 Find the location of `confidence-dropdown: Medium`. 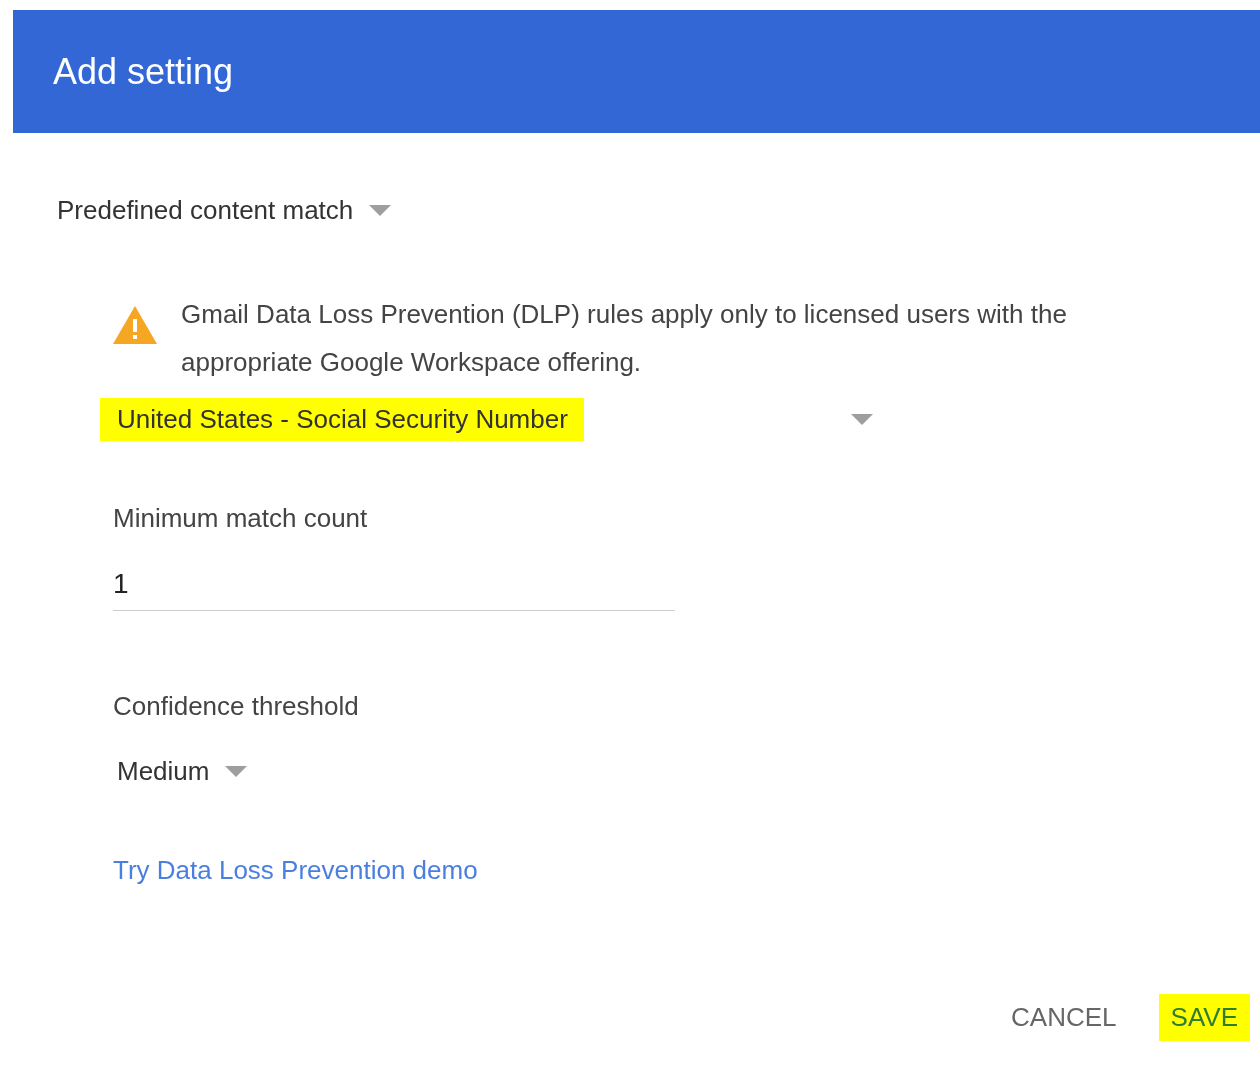

confidence-dropdown: Medium is located at coordinates (182, 771).